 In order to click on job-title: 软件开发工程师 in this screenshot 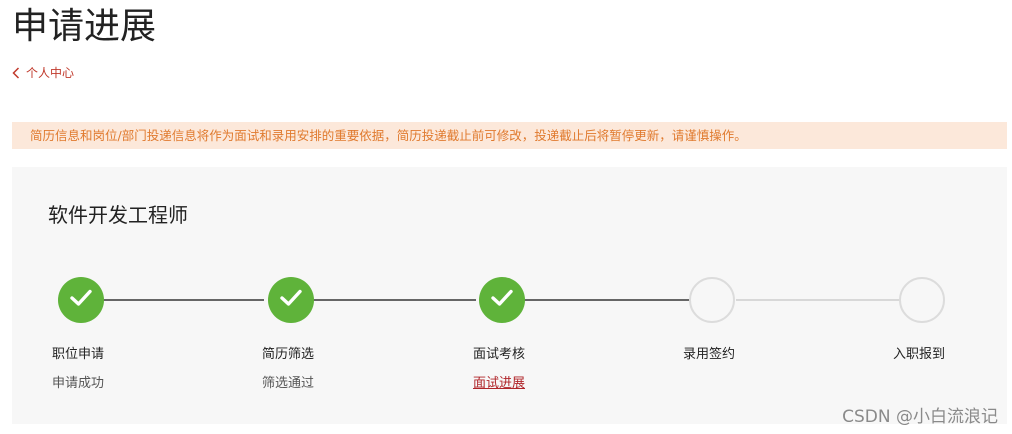, I will do `click(118, 215)`.